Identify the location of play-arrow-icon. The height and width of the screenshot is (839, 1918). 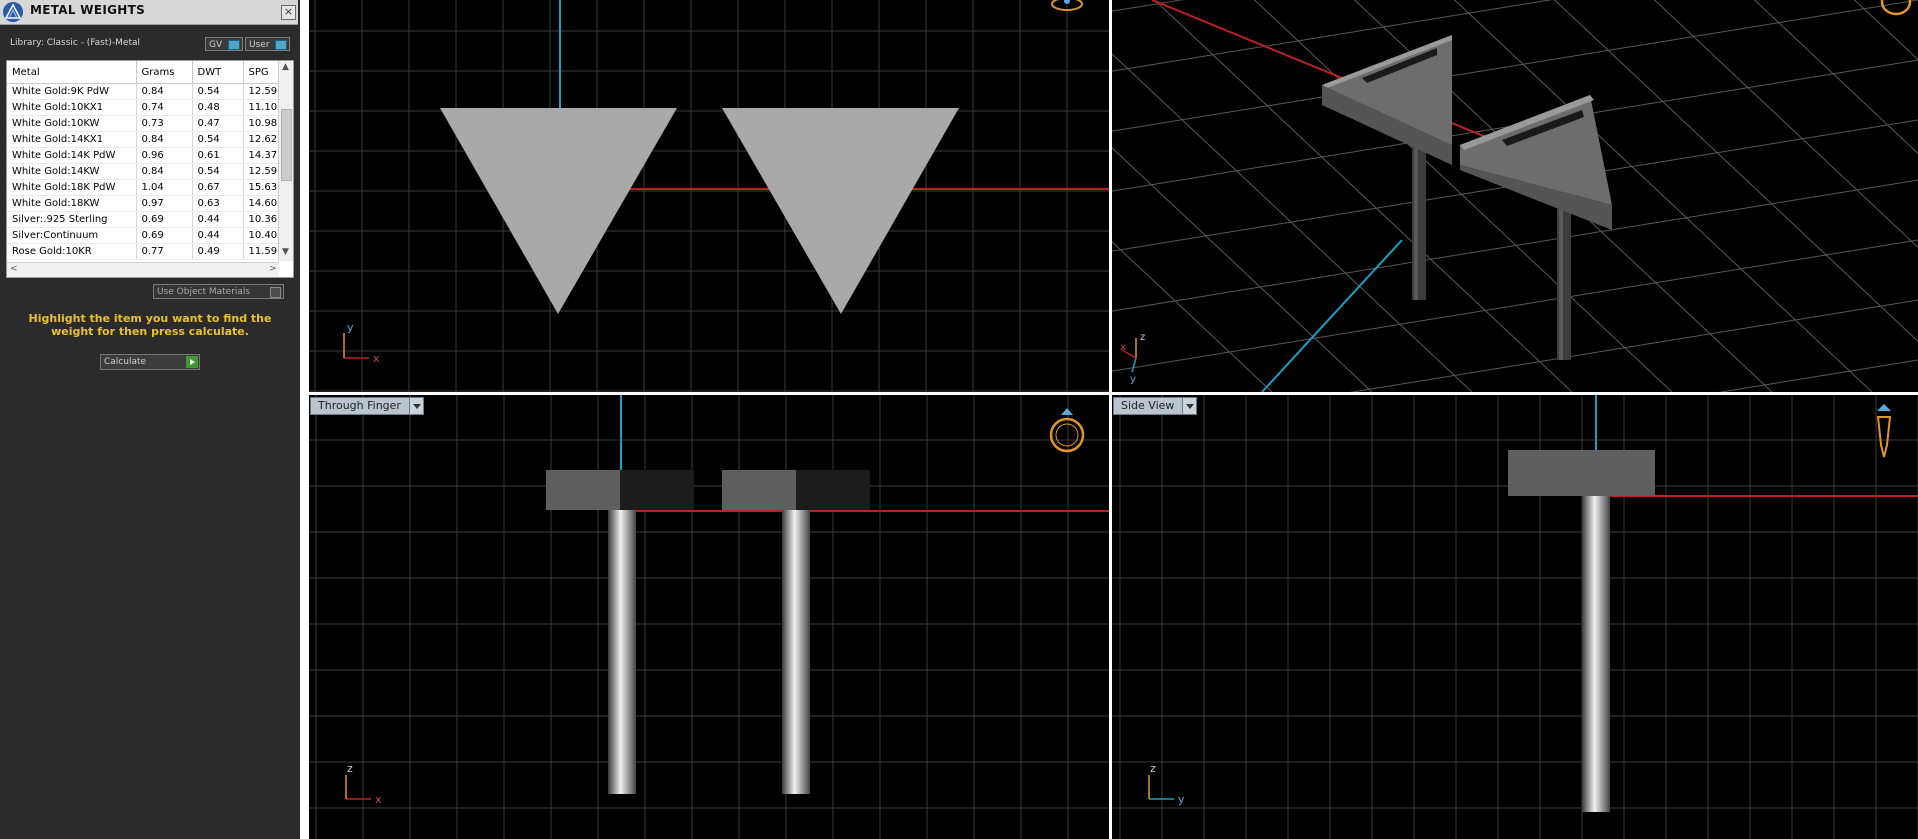
(192, 362).